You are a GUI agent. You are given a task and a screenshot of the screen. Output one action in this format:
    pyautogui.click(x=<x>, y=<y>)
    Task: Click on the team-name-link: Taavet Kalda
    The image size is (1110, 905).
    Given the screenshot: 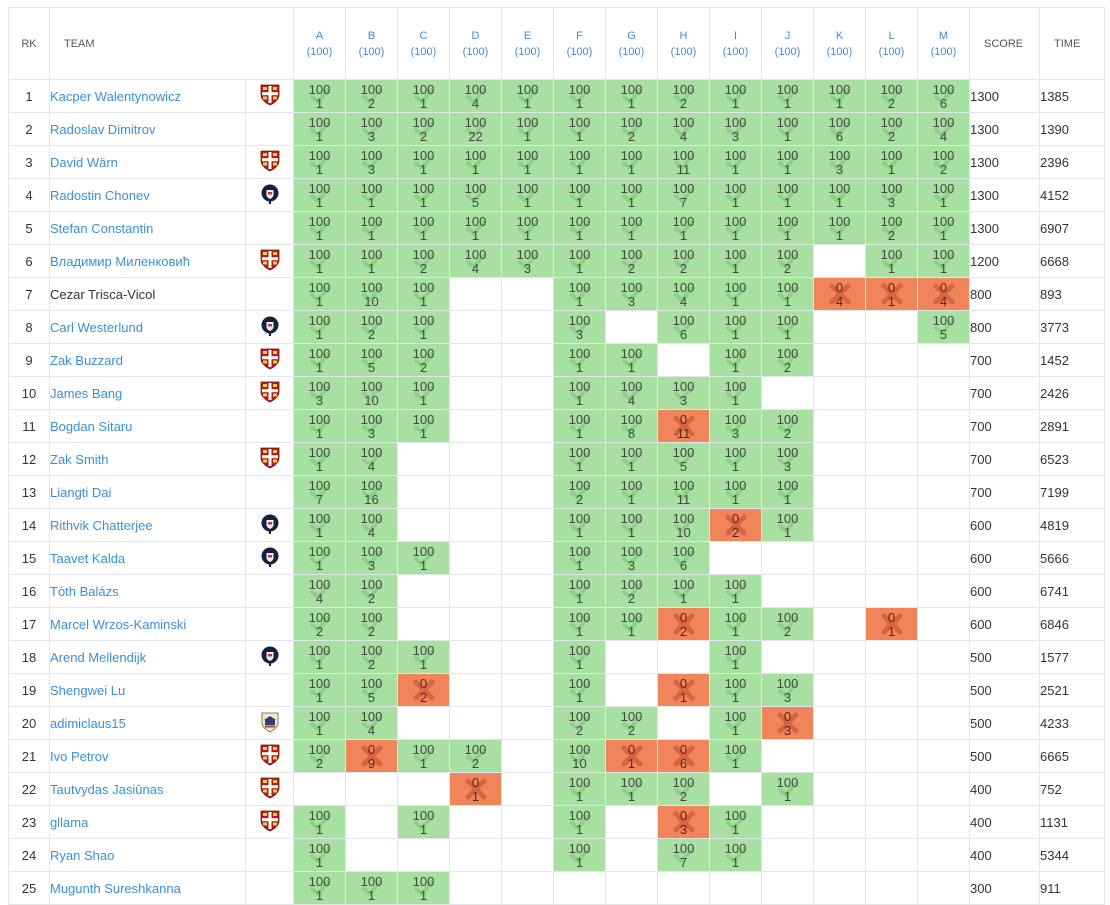 What is the action you would take?
    pyautogui.click(x=147, y=558)
    